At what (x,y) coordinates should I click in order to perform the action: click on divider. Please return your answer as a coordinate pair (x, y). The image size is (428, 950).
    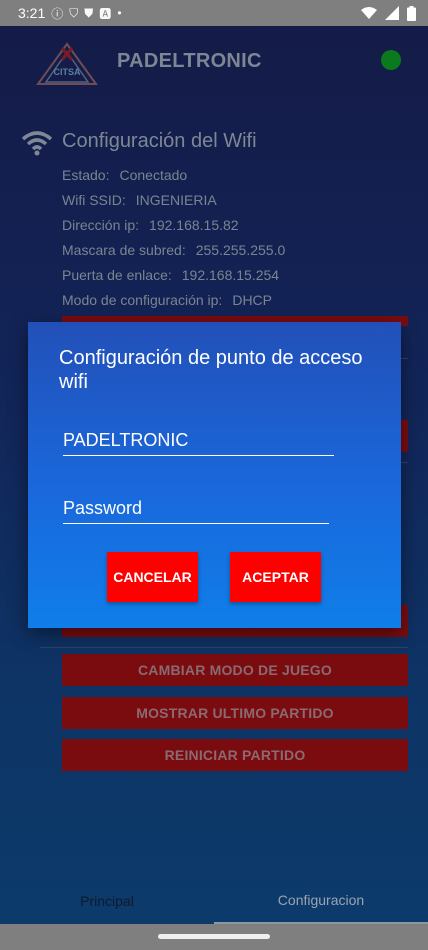
    Looking at the image, I should click on (224, 647).